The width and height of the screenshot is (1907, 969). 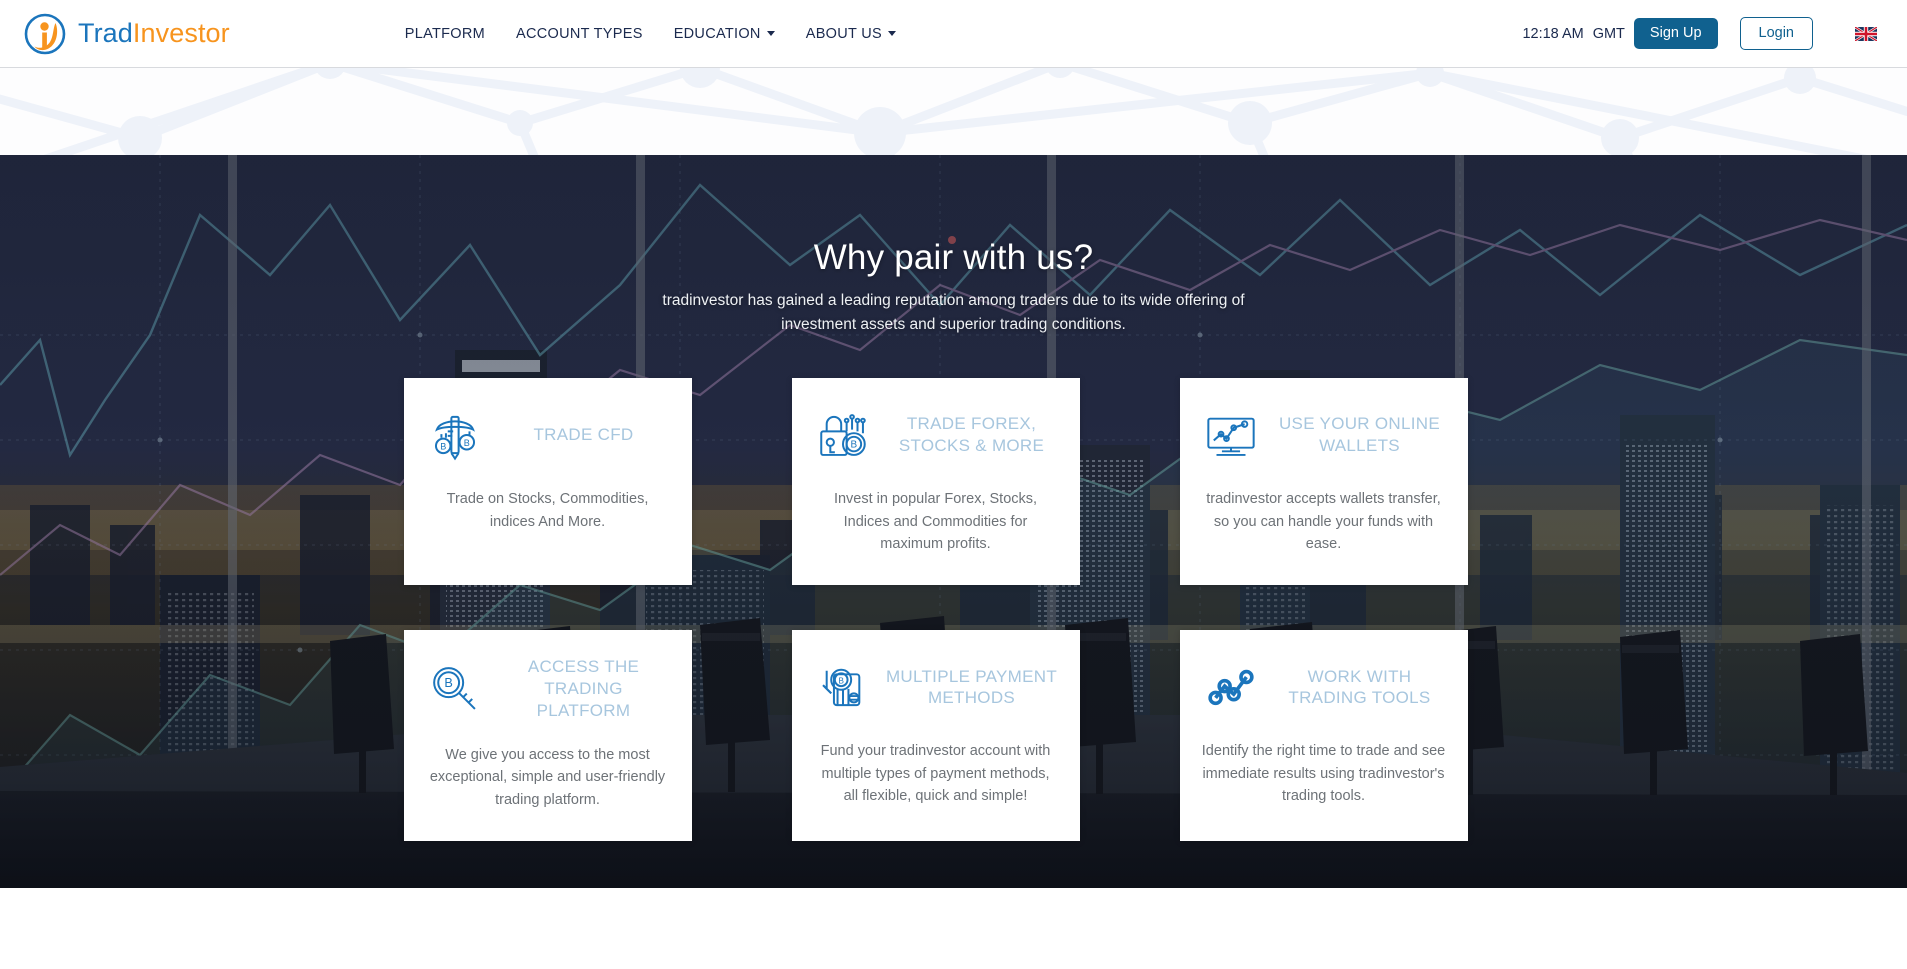 What do you see at coordinates (181, 33) in the screenshot?
I see `logo-text-secondary: Investor` at bounding box center [181, 33].